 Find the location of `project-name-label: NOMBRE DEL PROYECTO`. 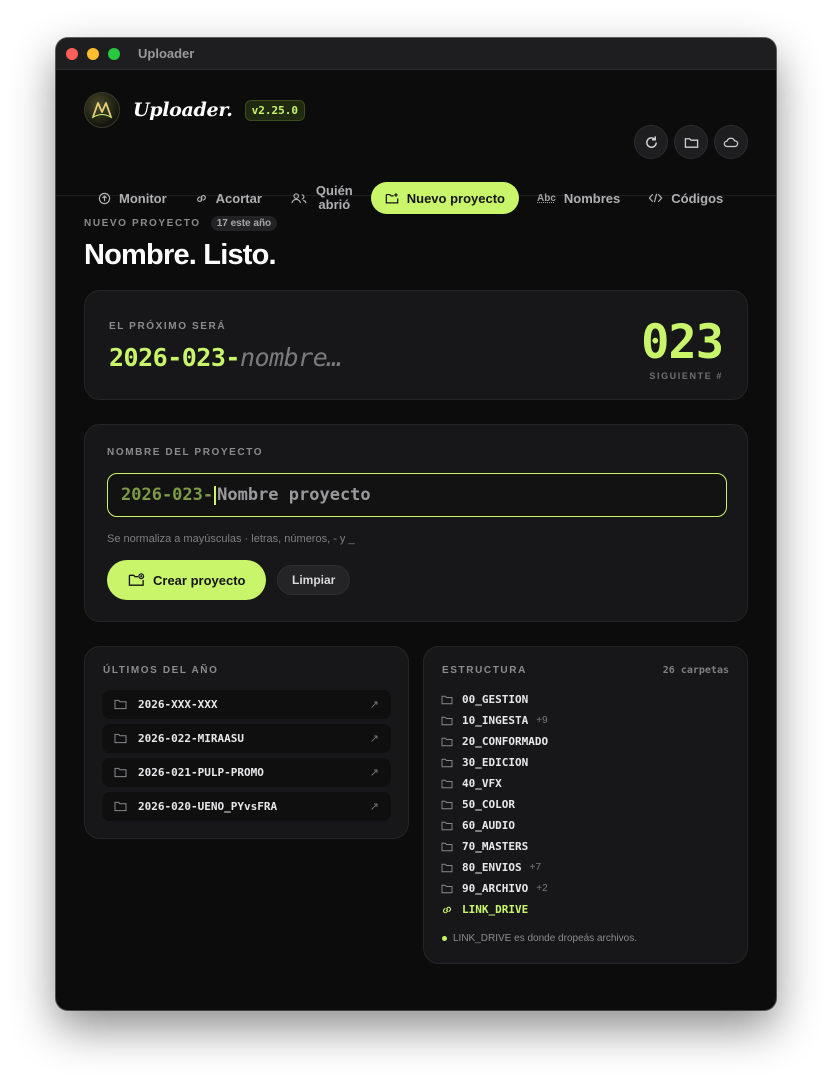

project-name-label: NOMBRE DEL PROYECTO is located at coordinates (185, 452).